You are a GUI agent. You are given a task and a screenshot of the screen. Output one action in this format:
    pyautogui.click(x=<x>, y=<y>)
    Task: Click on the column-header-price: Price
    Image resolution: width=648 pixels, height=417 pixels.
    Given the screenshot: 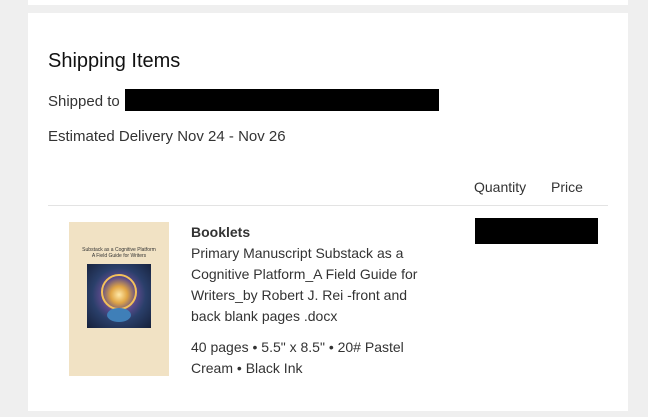 What is the action you would take?
    pyautogui.click(x=567, y=187)
    